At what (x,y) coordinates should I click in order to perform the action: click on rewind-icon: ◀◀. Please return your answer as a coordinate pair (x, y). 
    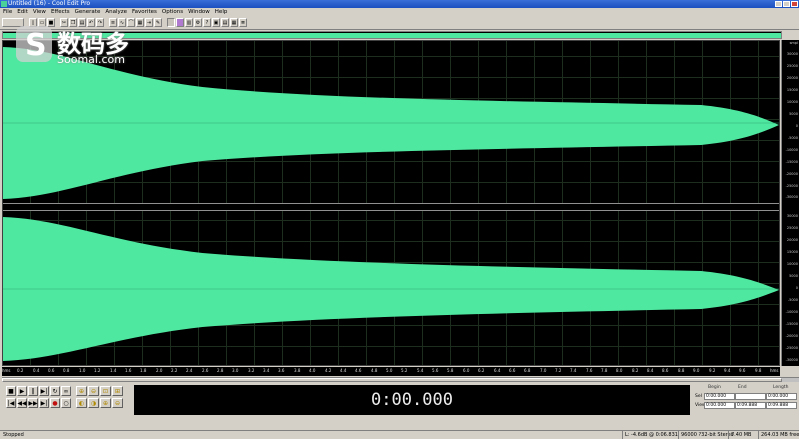
    Looking at the image, I should click on (22, 403).